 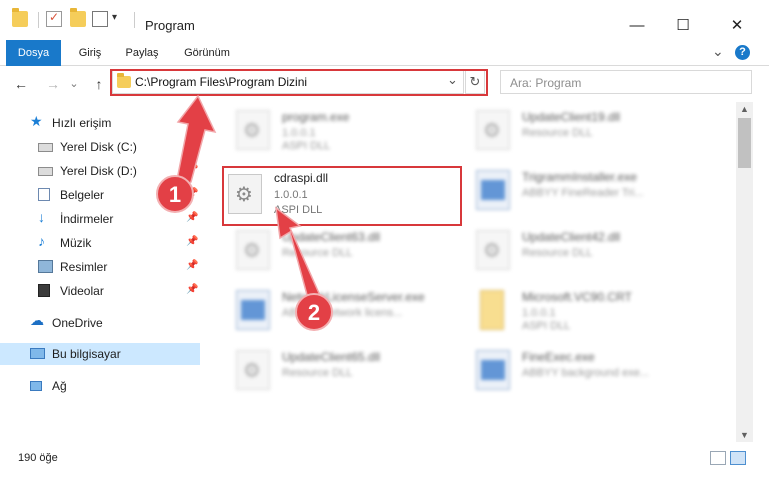 I want to click on annotation-arrows, so click(x=248, y=201).